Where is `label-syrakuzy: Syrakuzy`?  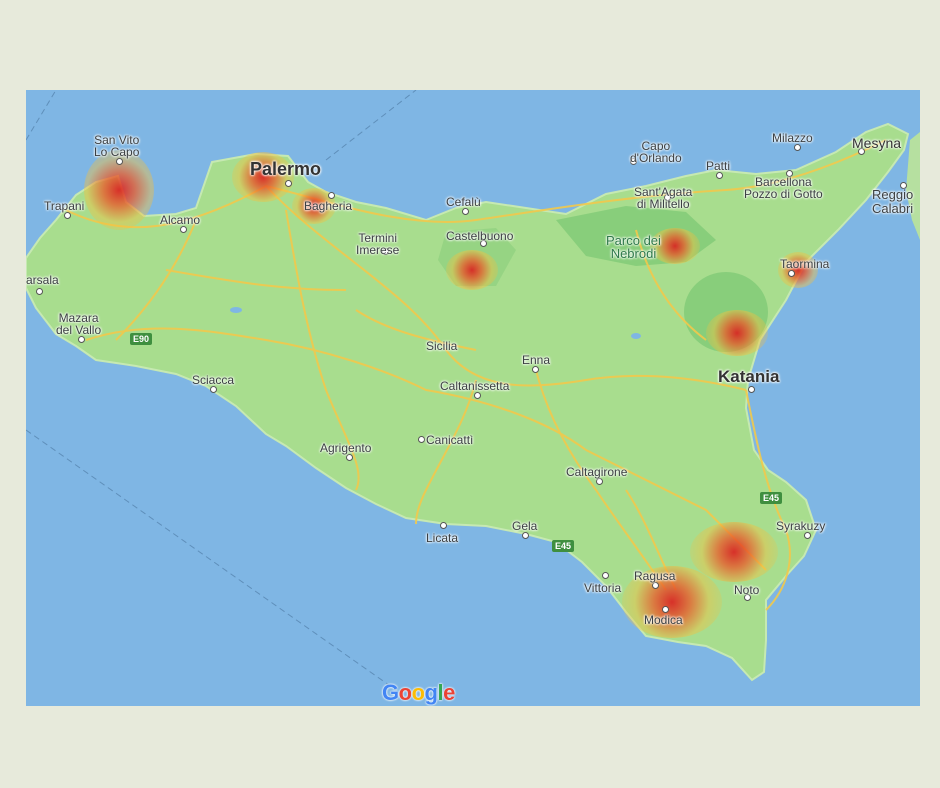 label-syrakuzy: Syrakuzy is located at coordinates (801, 526).